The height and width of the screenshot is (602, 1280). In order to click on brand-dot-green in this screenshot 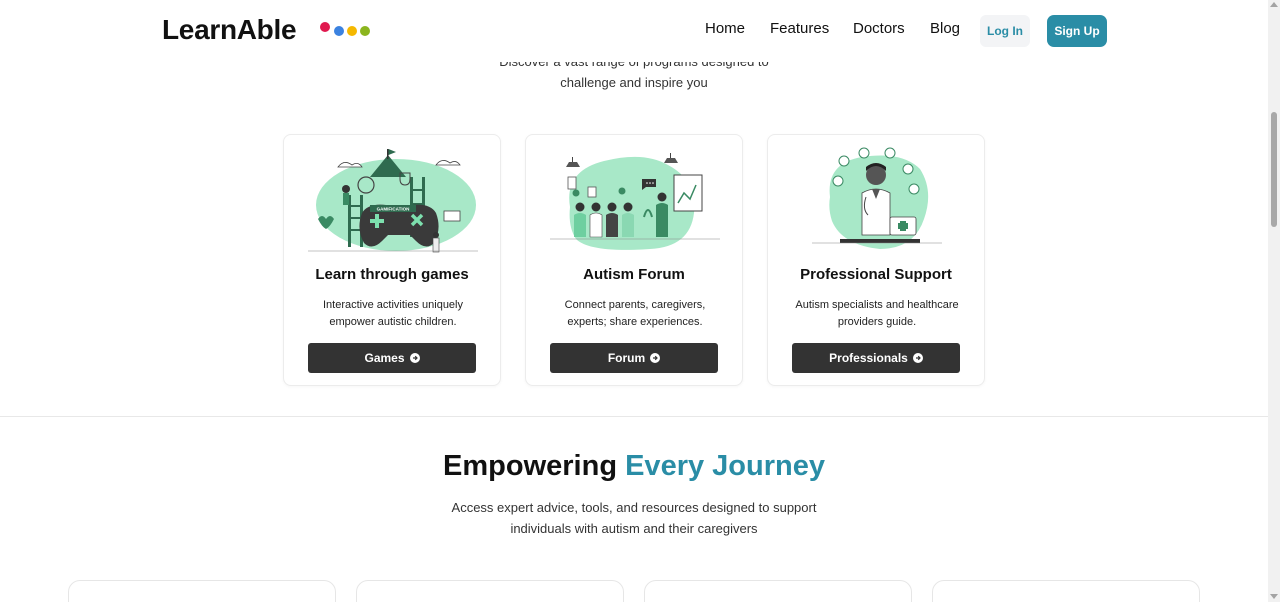, I will do `click(365, 31)`.